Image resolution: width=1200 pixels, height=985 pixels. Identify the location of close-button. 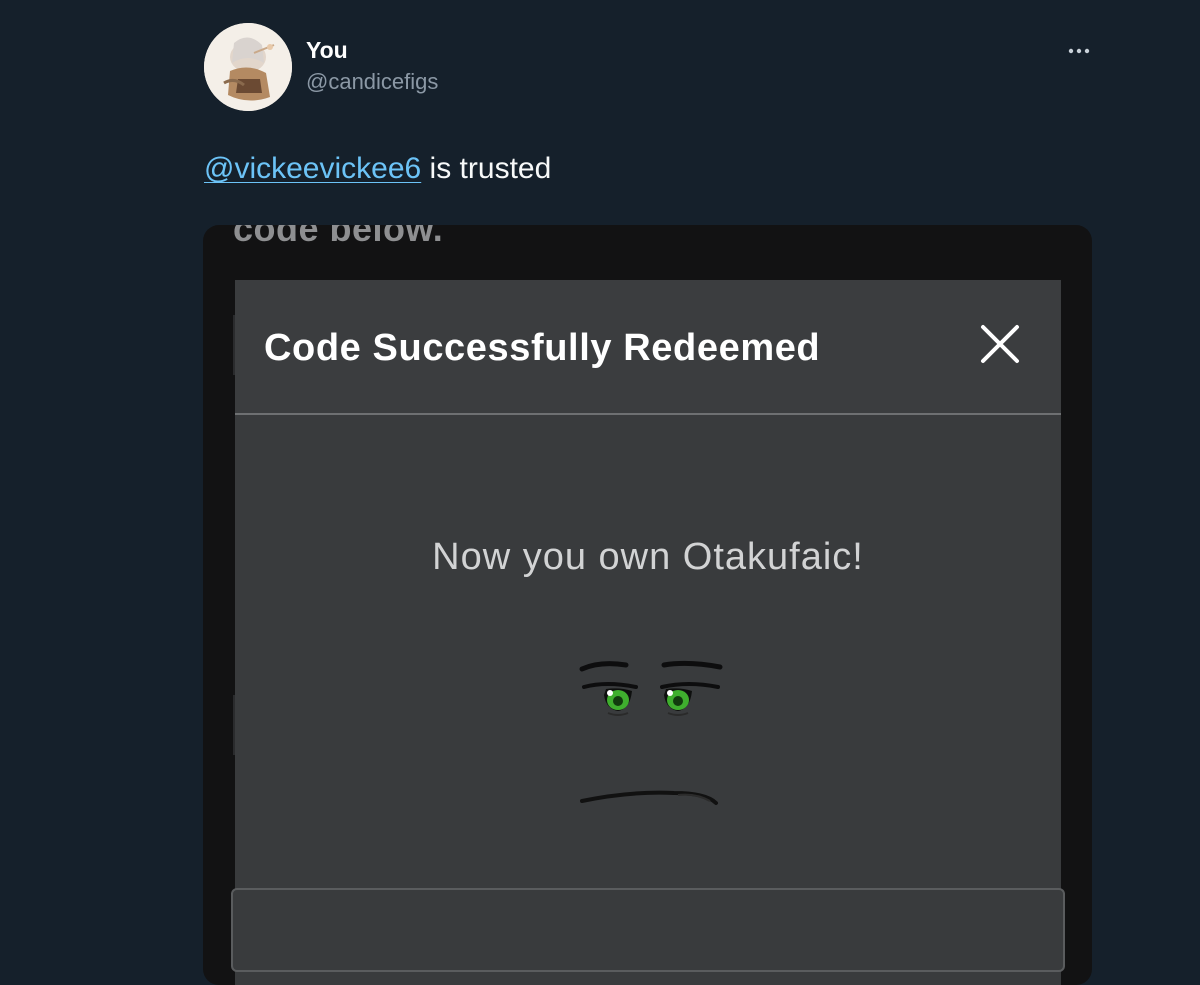
(1000, 344).